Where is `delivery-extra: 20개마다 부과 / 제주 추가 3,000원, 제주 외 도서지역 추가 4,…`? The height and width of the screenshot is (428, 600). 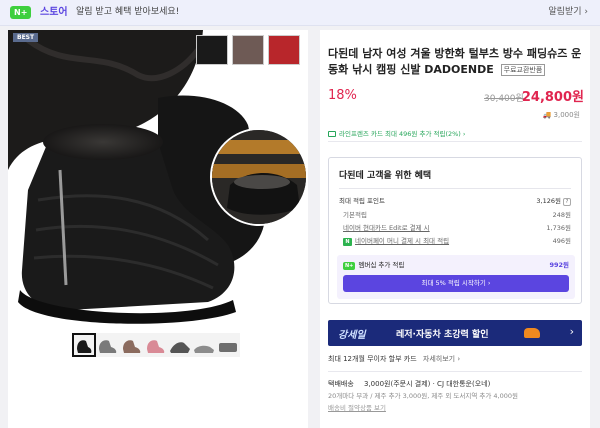
delivery-extra: 20개마다 부과 / 제주 추가 3,000원, 제주 외 도서지역 추가 4,… is located at coordinates (423, 396).